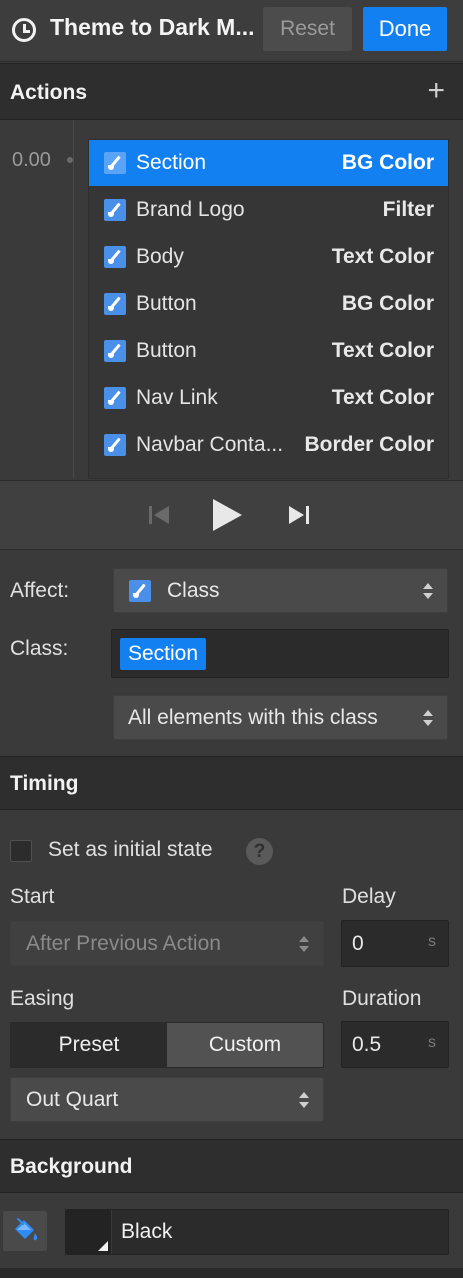 Image resolution: width=463 pixels, height=1278 pixels. What do you see at coordinates (177, 397) in the screenshot?
I see `action-target: Nav Link` at bounding box center [177, 397].